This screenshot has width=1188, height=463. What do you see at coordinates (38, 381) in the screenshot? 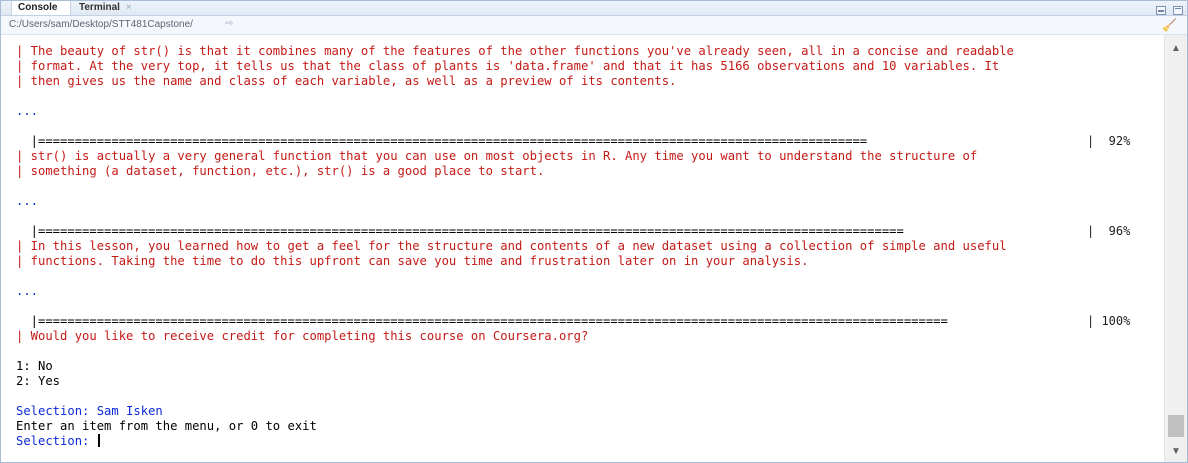
I see `console-line: 2: Yes` at bounding box center [38, 381].